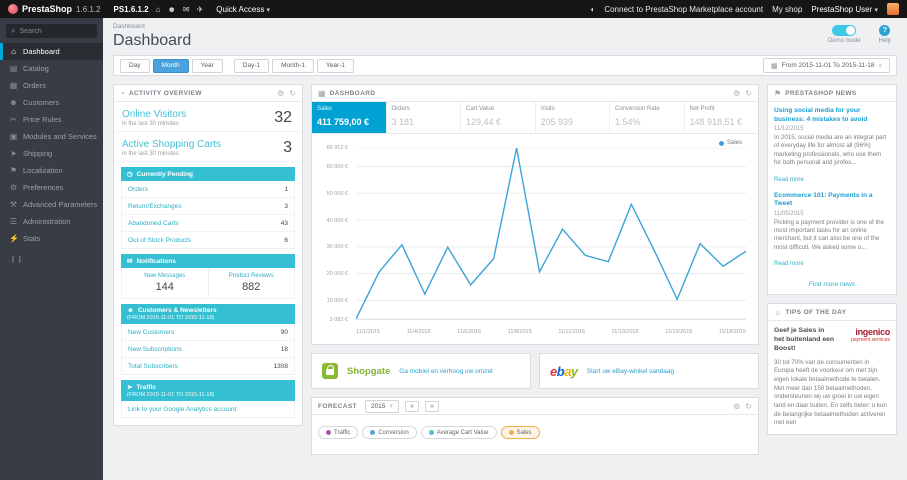 Image resolution: width=907 pixels, height=480 pixels. Describe the element at coordinates (135, 65) in the screenshot. I see `period-day-button: Day` at that location.